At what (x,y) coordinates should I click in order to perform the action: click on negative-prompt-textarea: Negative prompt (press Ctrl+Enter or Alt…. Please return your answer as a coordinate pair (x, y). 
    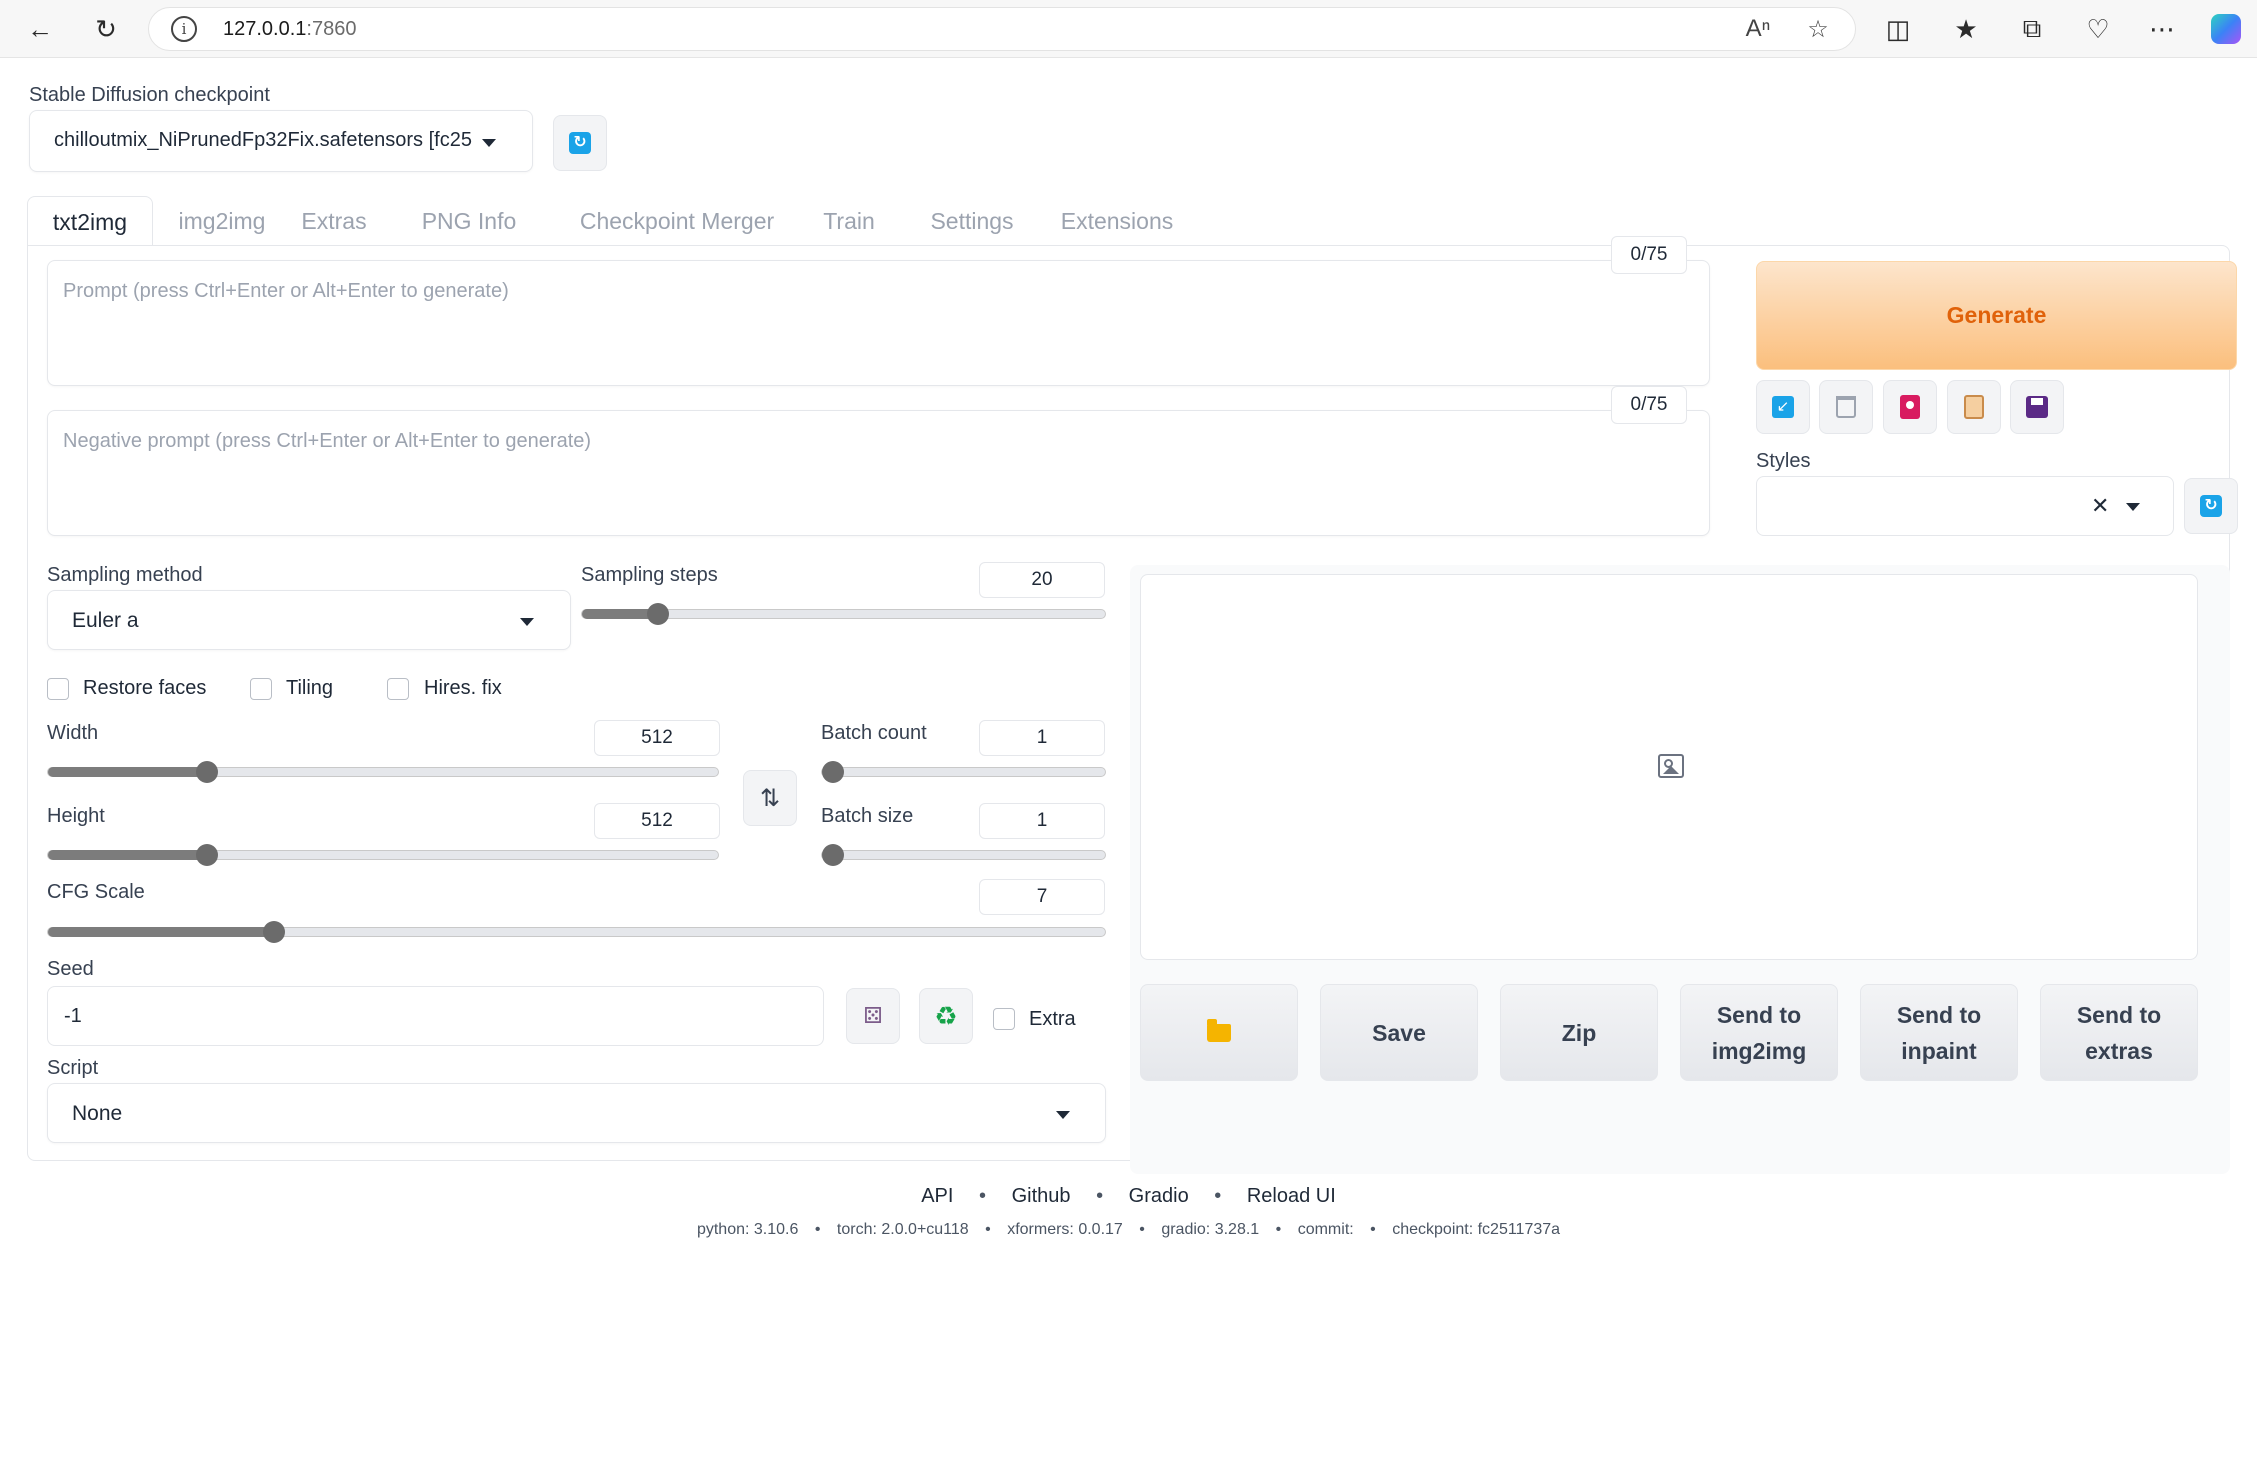
    Looking at the image, I should click on (878, 473).